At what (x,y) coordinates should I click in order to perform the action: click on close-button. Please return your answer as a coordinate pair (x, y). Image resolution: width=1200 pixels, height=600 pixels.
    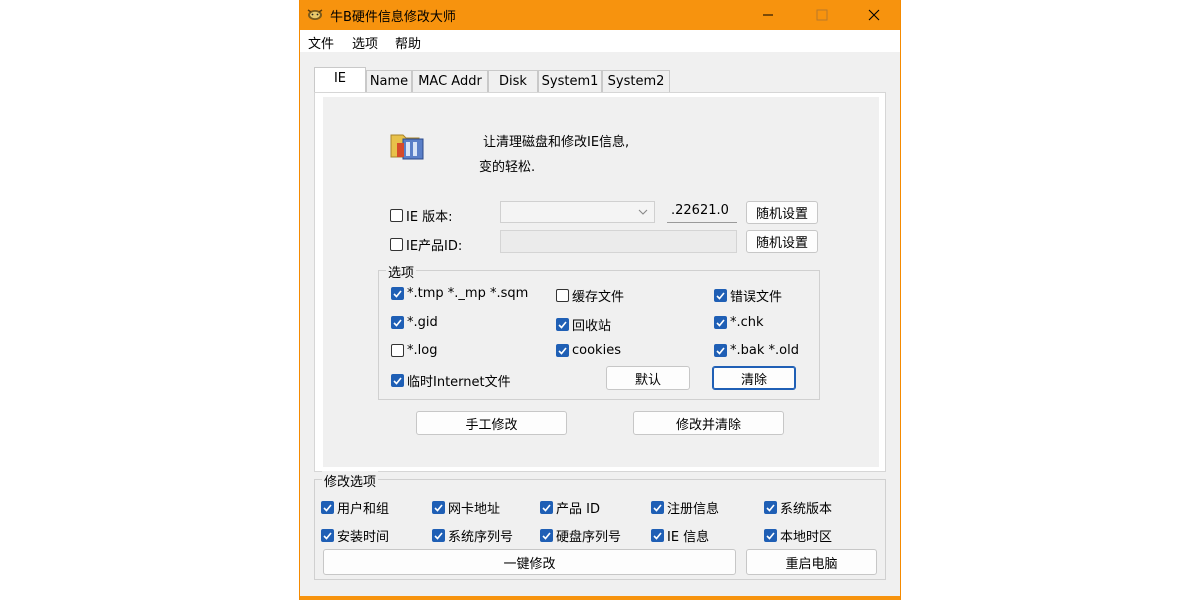
    Looking at the image, I should click on (874, 15).